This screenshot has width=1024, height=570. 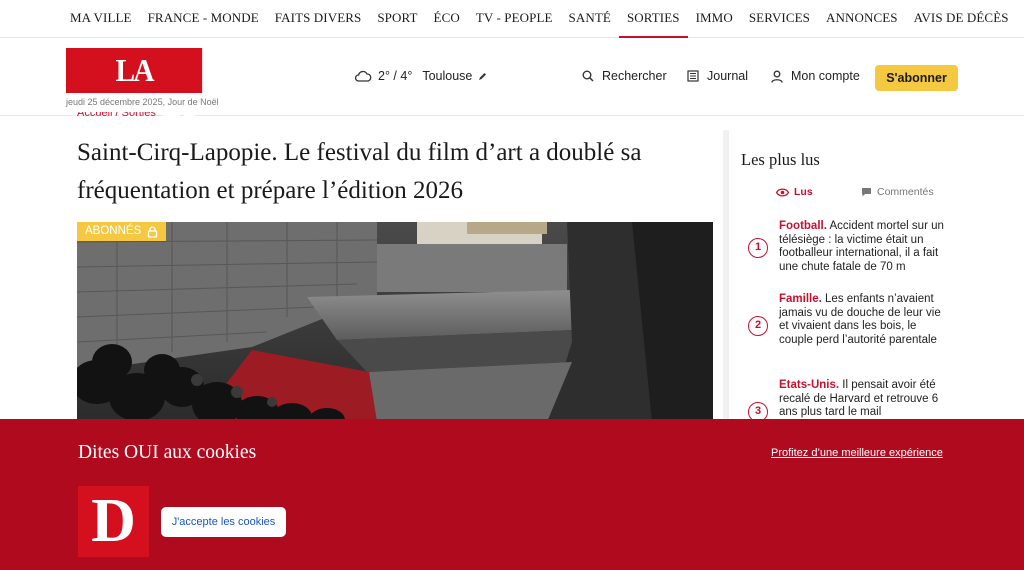 I want to click on lock-icon, so click(x=153, y=231).